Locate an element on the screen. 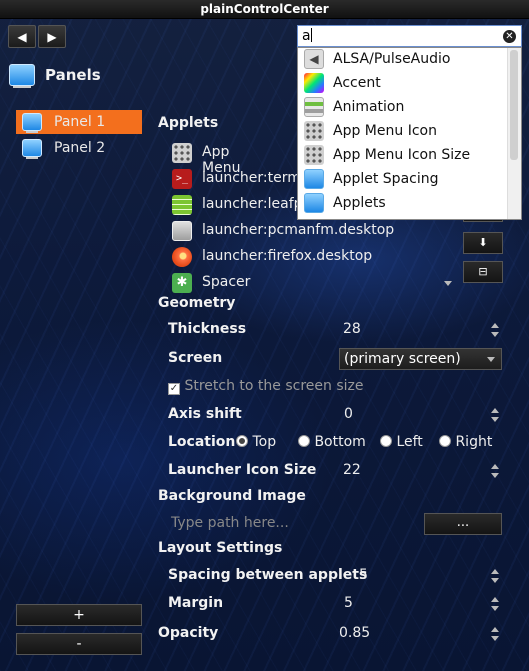 The height and width of the screenshot is (671, 529). radio-label: Right is located at coordinates (474, 442).